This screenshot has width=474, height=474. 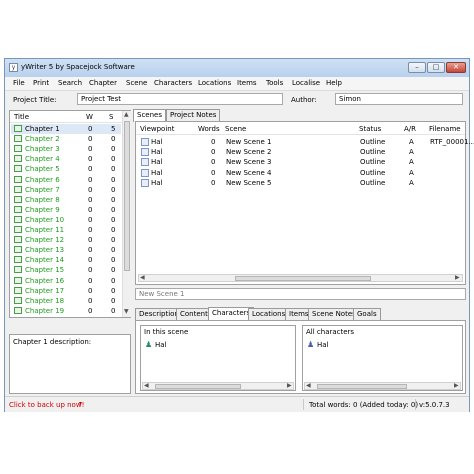 I want to click on close-button: ✕, so click(x=456, y=67).